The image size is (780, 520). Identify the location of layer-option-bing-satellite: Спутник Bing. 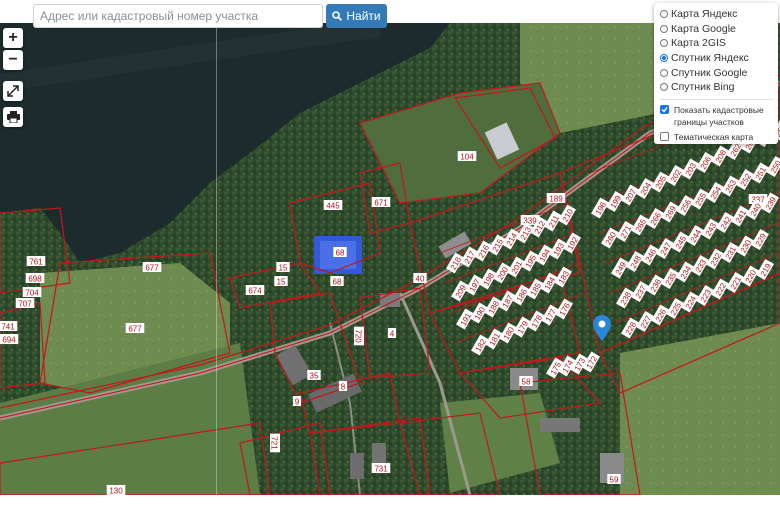
(717, 87).